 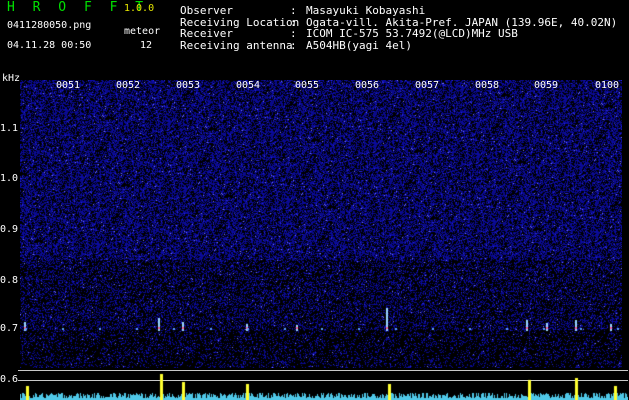 I want to click on info-row-antenna: Receiving antenna : A504HB(yagi 4el), so click(x=398, y=45).